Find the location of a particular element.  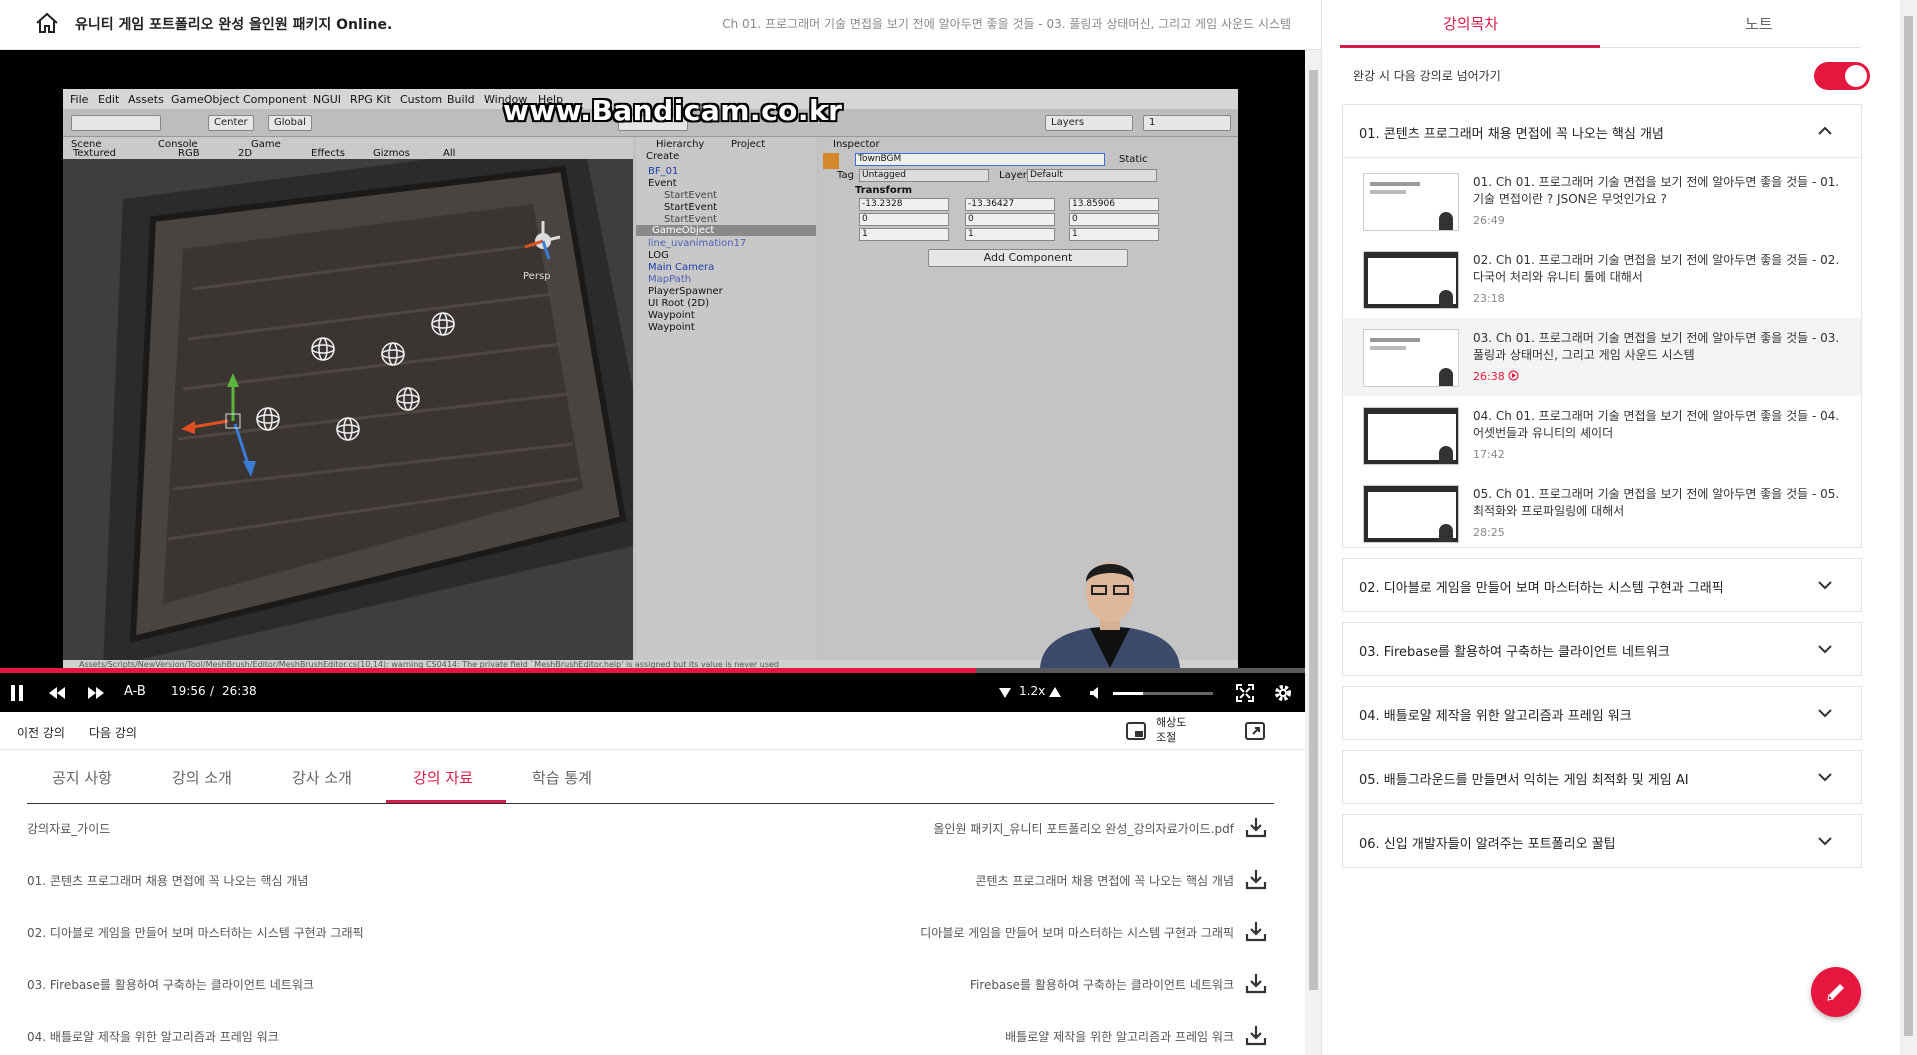

pencil-icon is located at coordinates (1835, 992).